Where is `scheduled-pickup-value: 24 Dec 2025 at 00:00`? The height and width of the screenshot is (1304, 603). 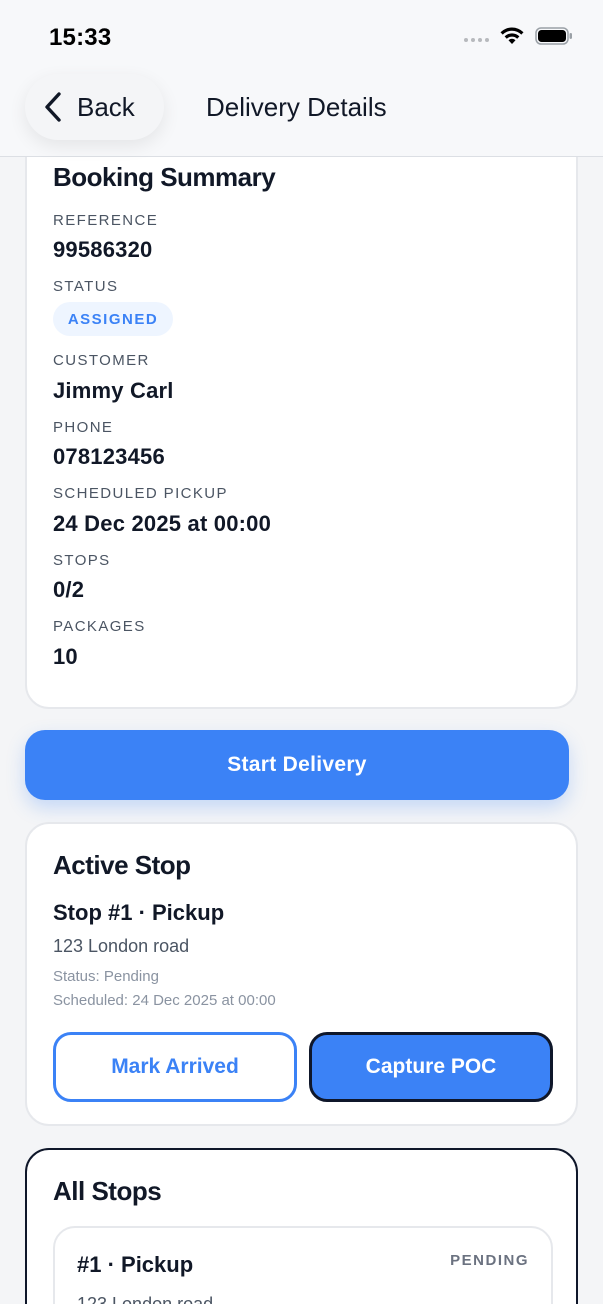 scheduled-pickup-value: 24 Dec 2025 at 00:00 is located at coordinates (162, 523).